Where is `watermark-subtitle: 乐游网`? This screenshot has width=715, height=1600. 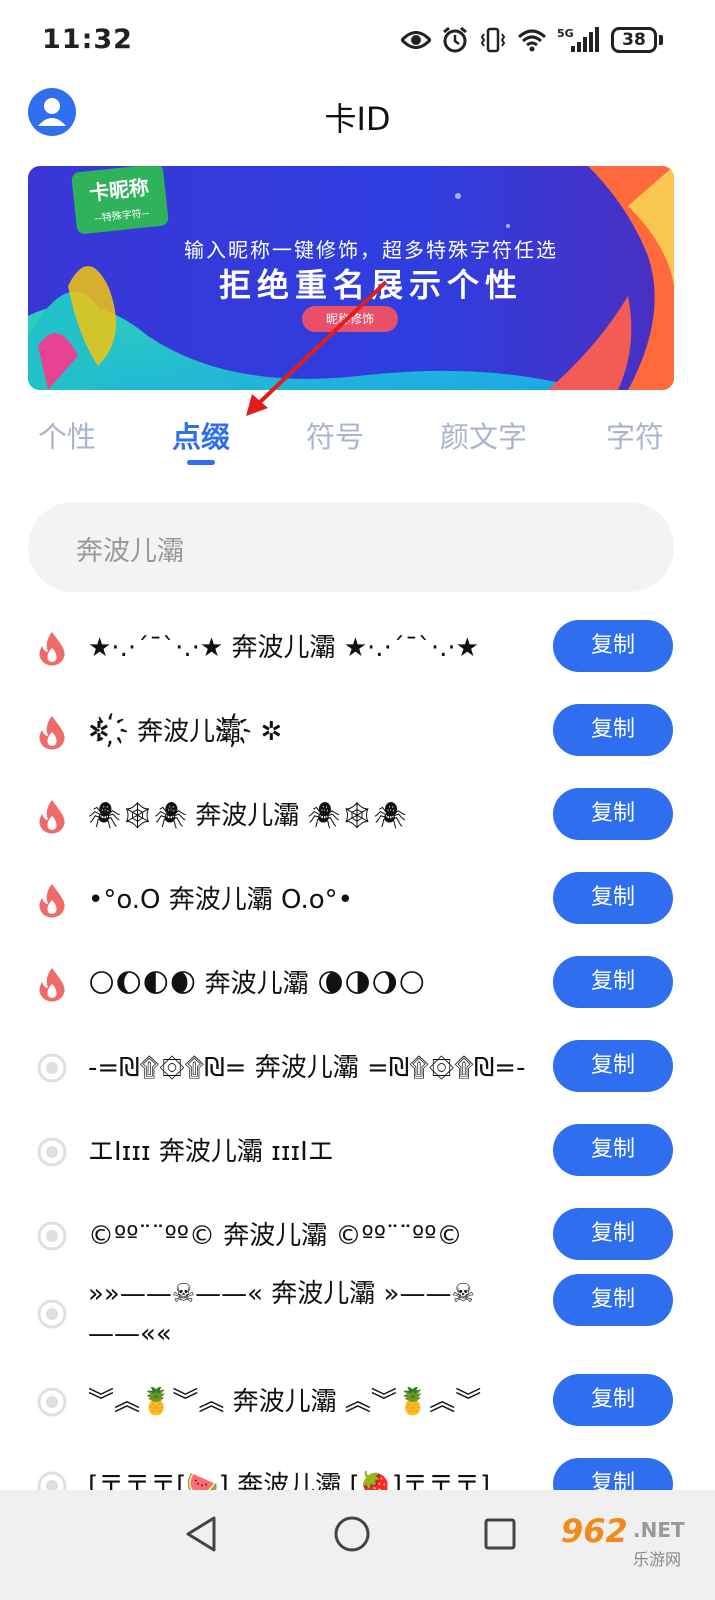
watermark-subtitle: 乐游网 is located at coordinates (657, 1559).